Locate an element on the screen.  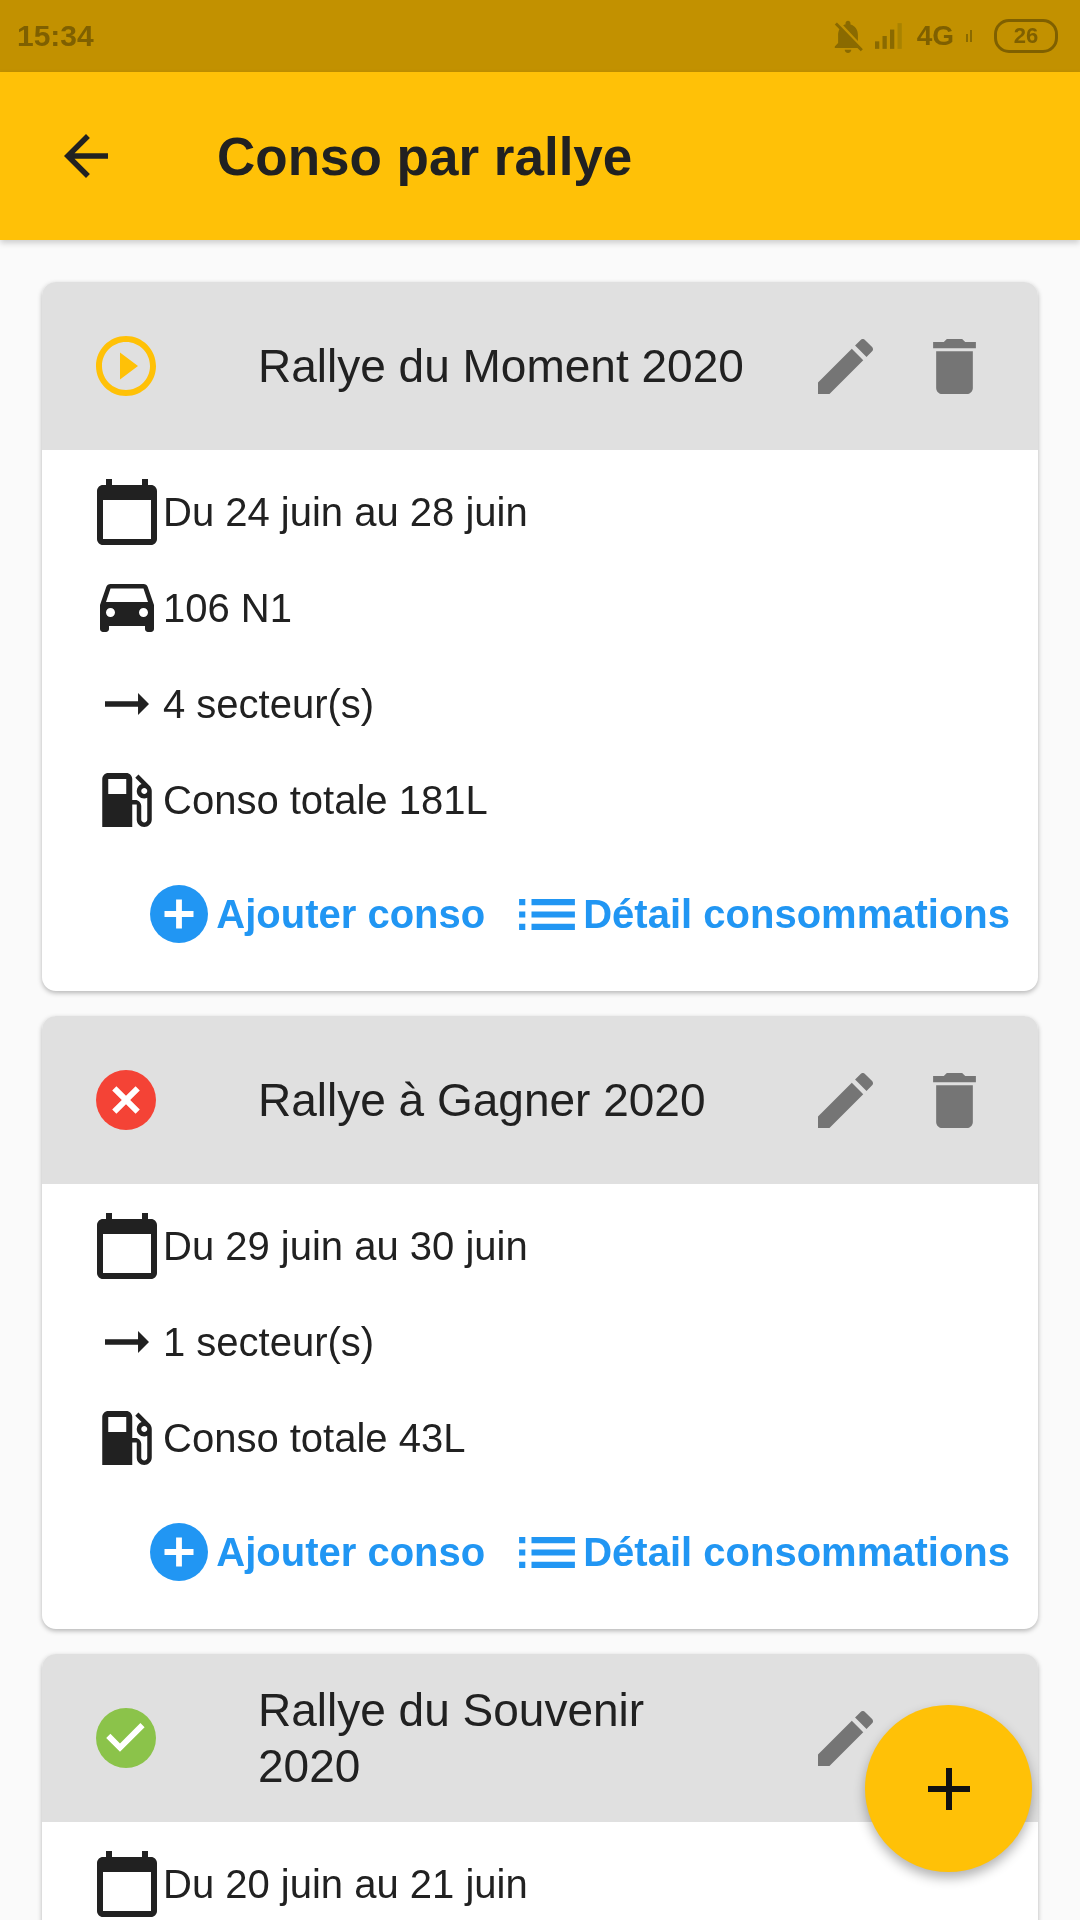
signal-icon is located at coordinates (889, 36).